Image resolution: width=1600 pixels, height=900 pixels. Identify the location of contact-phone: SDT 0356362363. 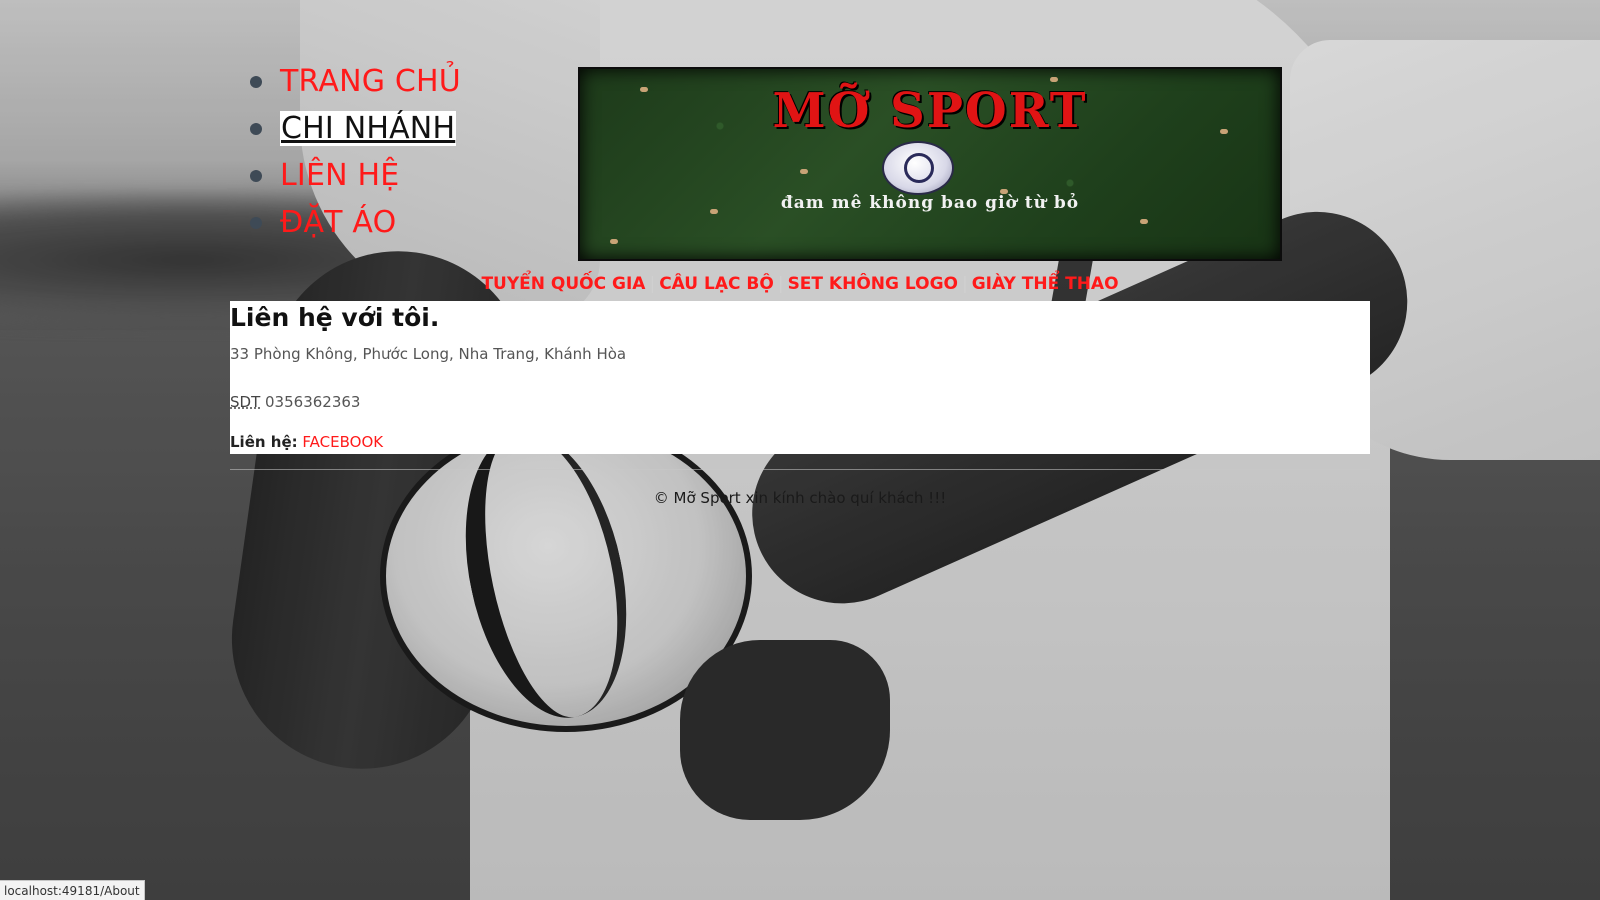
(295, 402).